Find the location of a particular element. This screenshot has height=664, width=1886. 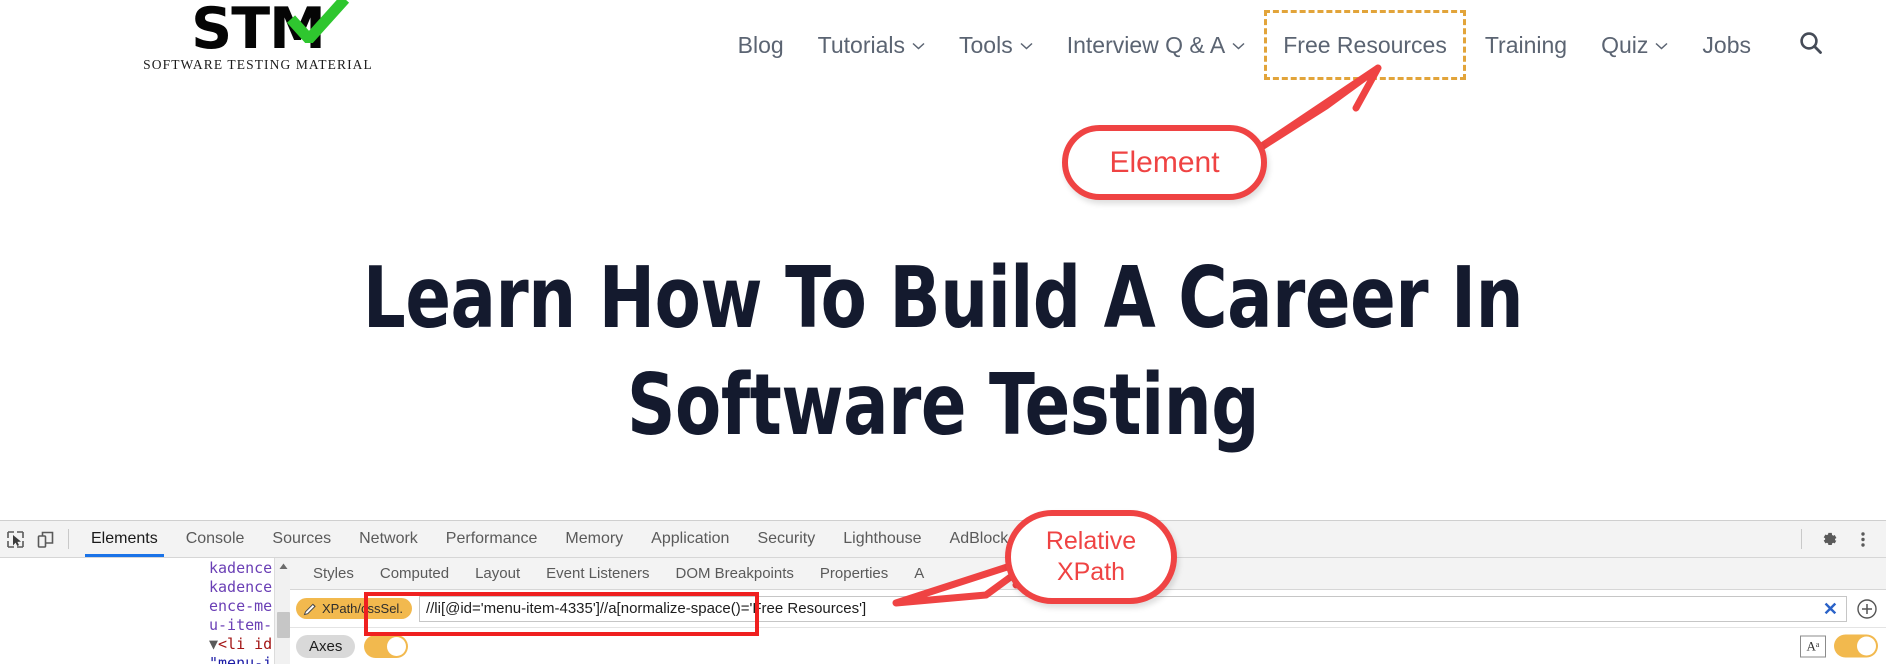

axes-label-badge: Axes is located at coordinates (326, 646).